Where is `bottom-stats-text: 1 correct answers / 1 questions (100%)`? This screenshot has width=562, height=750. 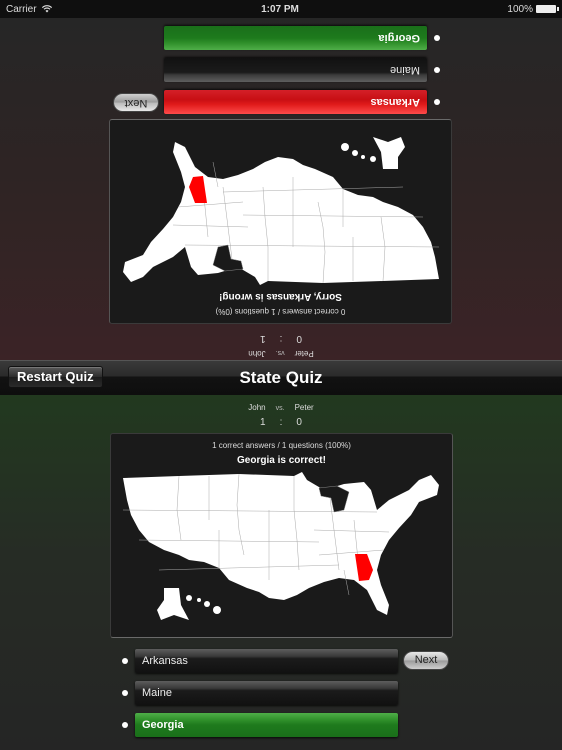
bottom-stats-text: 1 correct answers / 1 questions (100%) is located at coordinates (281, 445).